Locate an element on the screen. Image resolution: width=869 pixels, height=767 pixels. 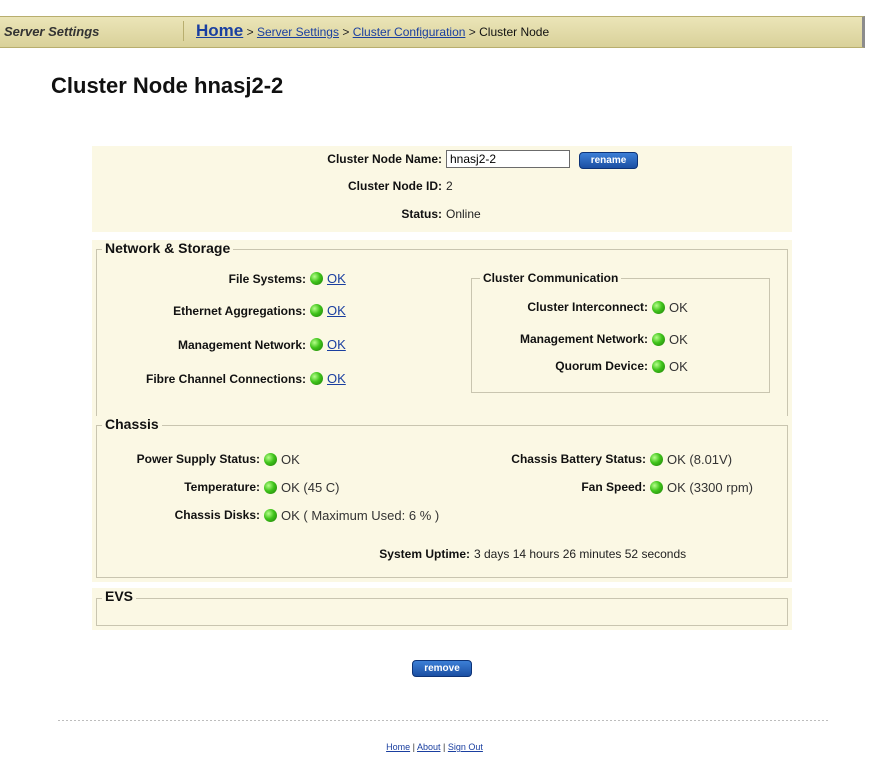
footer-divider is located at coordinates (443, 720).